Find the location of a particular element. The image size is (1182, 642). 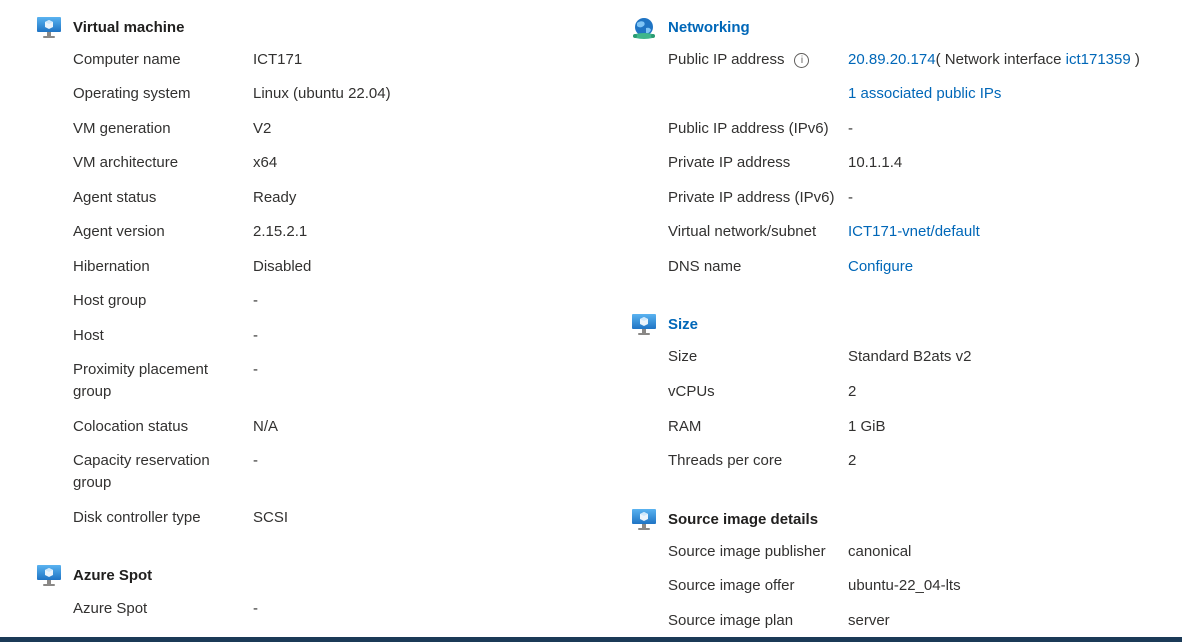

value-vm-architecture: x64 is located at coordinates (265, 162).